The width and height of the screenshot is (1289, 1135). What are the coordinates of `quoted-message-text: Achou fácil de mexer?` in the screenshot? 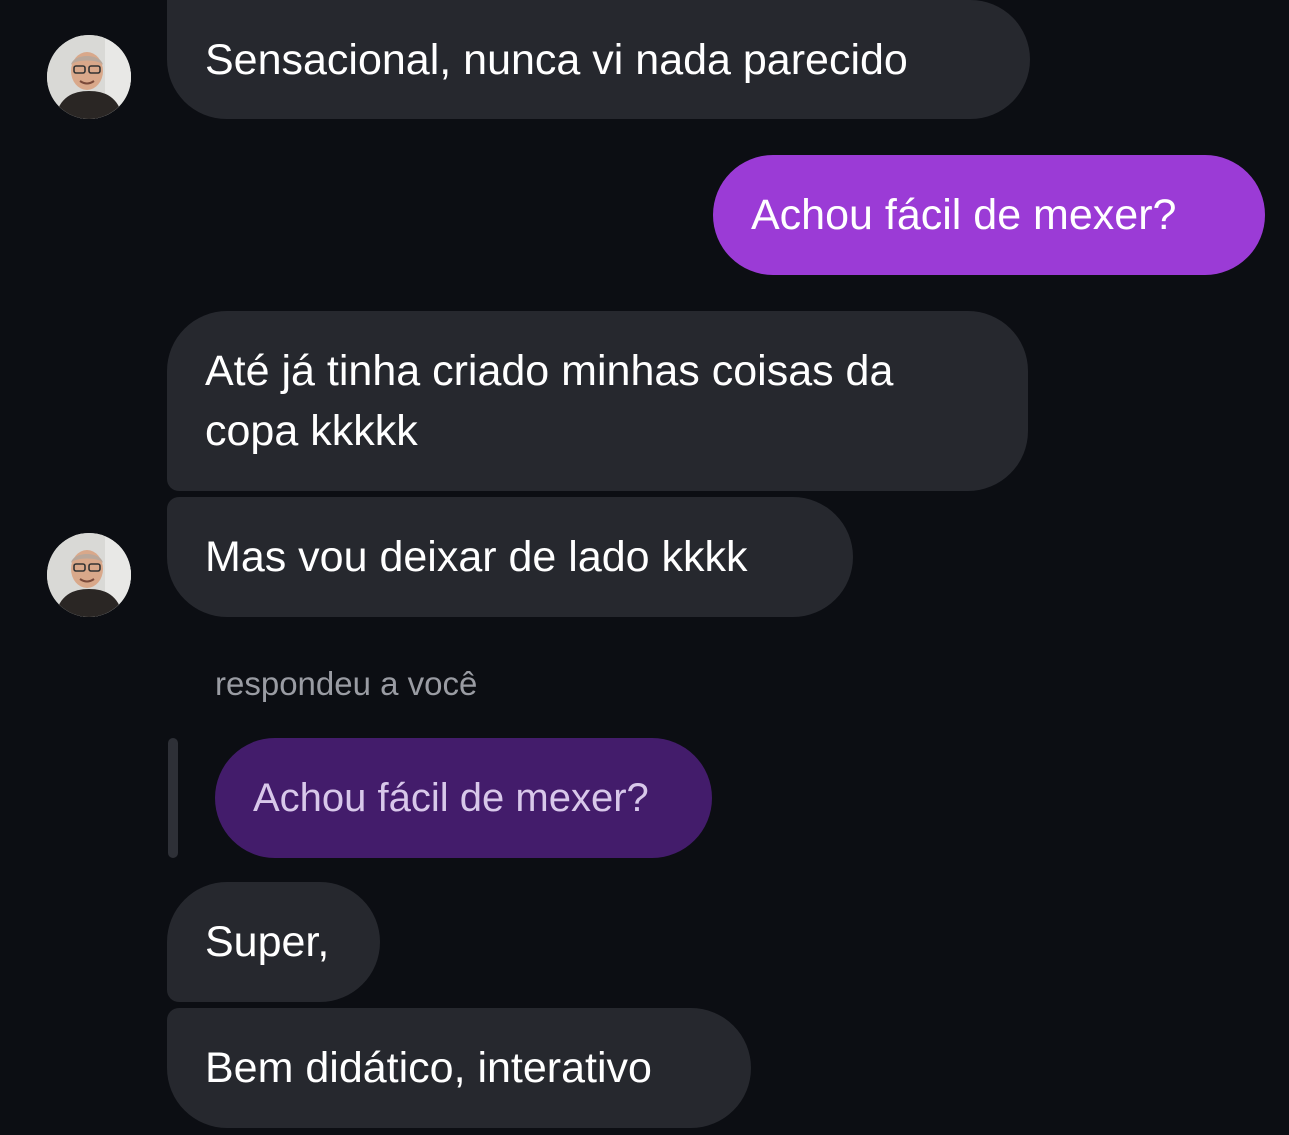 It's located at (451, 798).